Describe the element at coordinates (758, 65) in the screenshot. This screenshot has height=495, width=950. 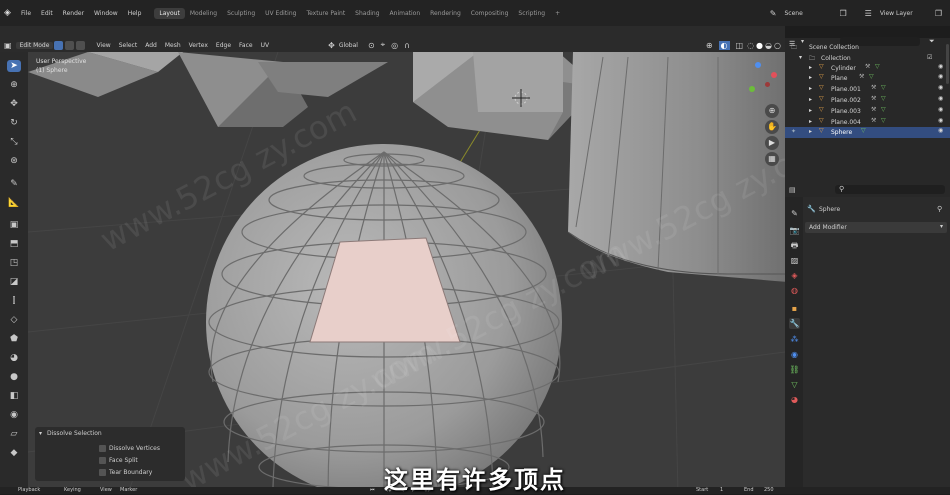
I see `z-axis-icon` at that location.